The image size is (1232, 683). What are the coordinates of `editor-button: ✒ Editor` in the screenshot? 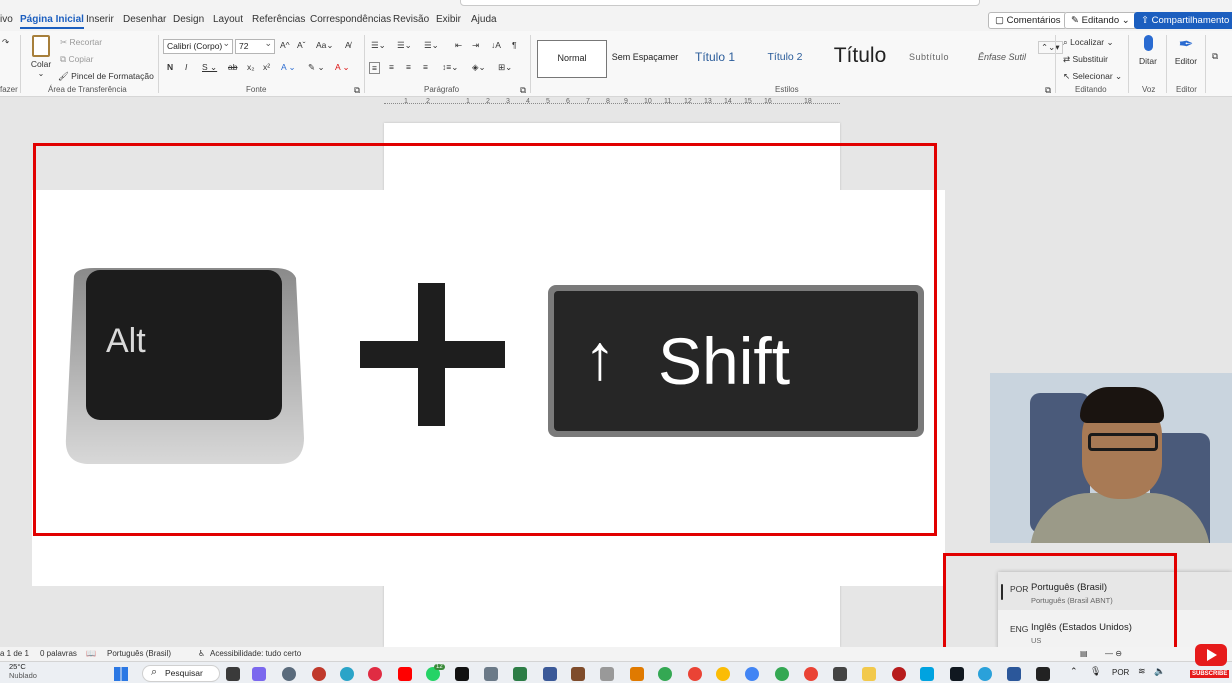 It's located at (1186, 50).